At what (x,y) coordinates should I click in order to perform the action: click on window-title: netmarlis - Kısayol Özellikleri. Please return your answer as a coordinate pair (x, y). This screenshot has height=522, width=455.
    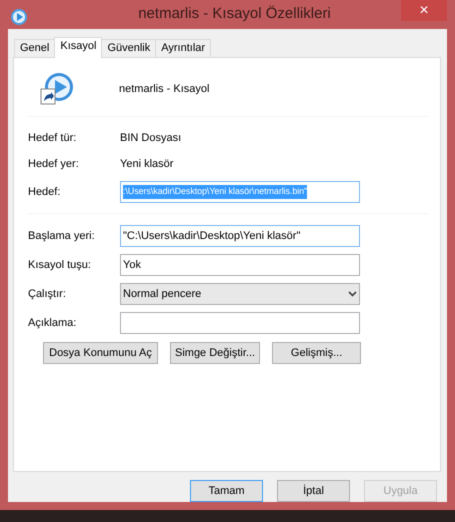
    Looking at the image, I should click on (234, 14).